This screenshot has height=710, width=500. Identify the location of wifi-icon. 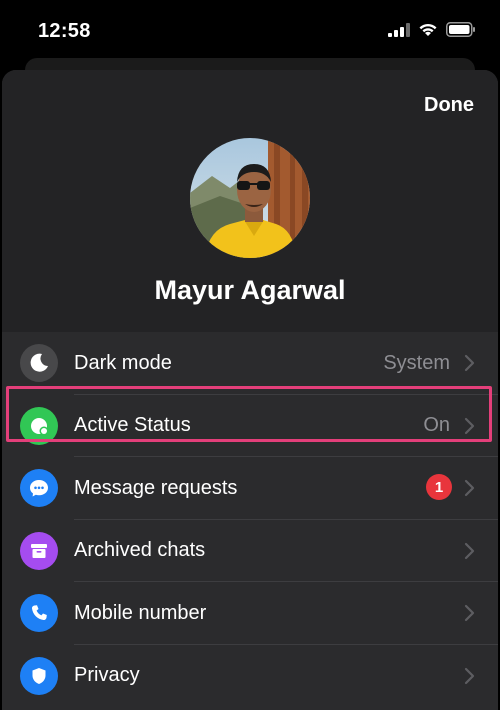
(428, 29).